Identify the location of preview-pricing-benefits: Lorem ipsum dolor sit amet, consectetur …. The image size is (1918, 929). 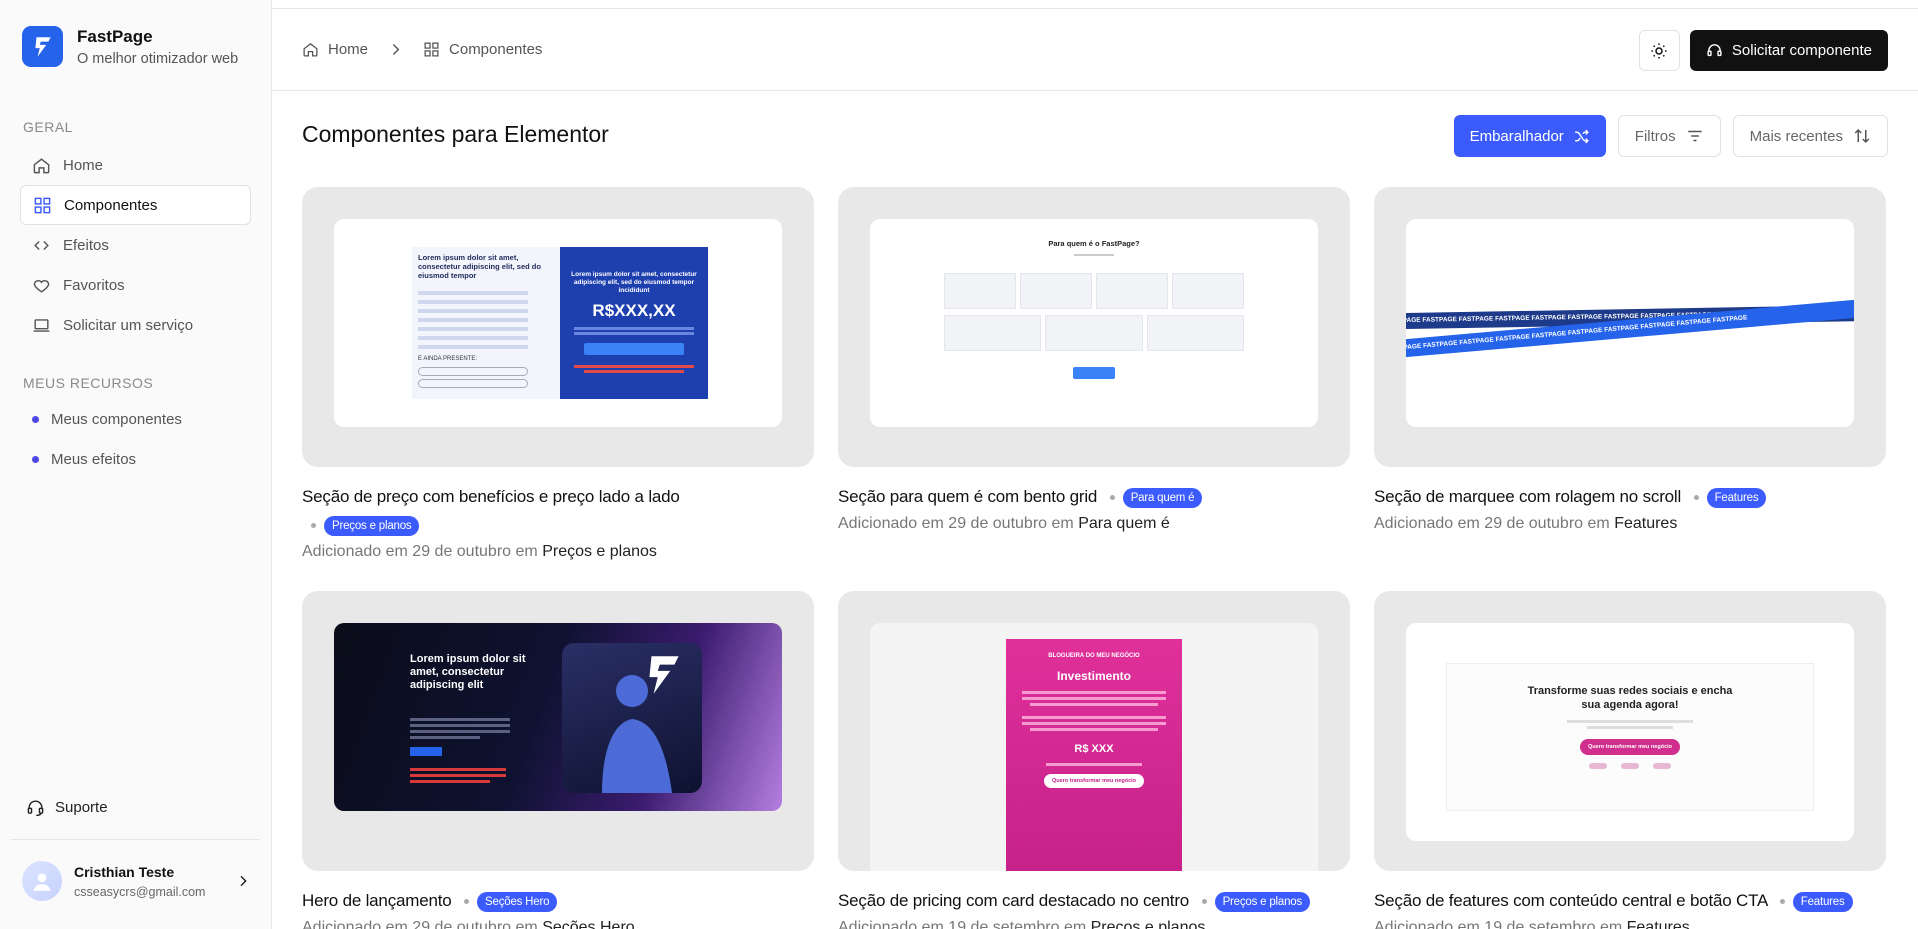
(558, 323).